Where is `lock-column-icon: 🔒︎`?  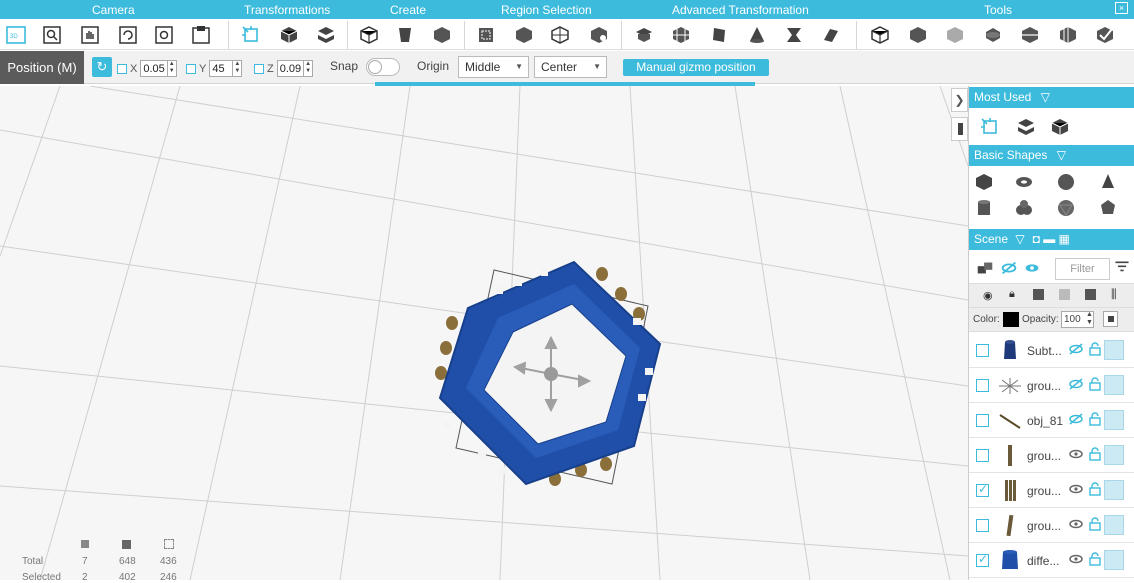 lock-column-icon: 🔒︎ is located at coordinates (1012, 294).